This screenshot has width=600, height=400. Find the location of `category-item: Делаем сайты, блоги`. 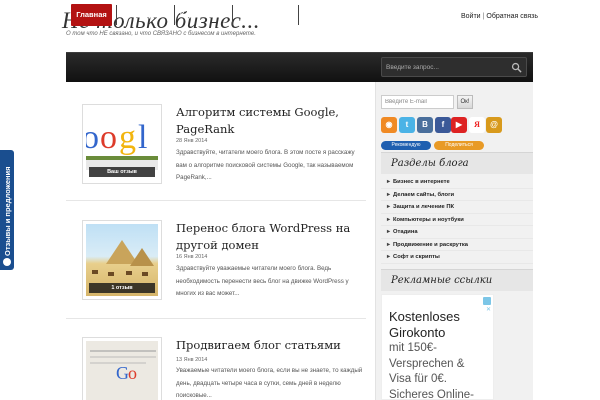

category-item: Делаем сайты, блоги is located at coordinates (457, 195).